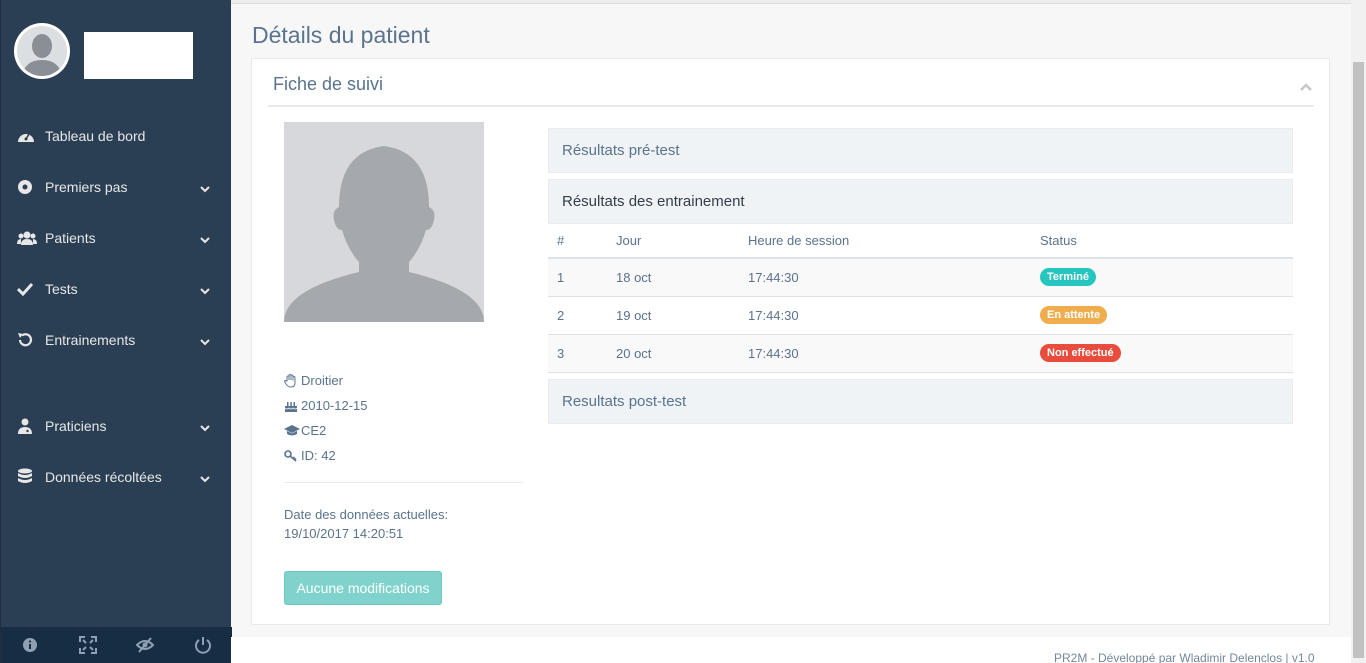 The width and height of the screenshot is (1366, 663). I want to click on table-header-row: # Jour Heure de session Status, so click(920, 241).